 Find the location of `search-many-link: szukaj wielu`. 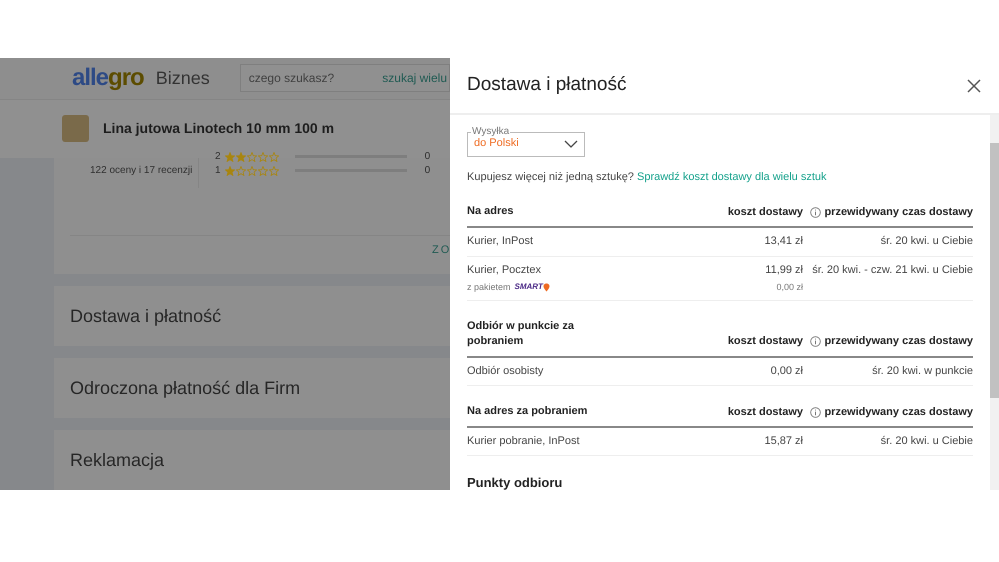

search-many-link: szukaj wielu is located at coordinates (414, 78).